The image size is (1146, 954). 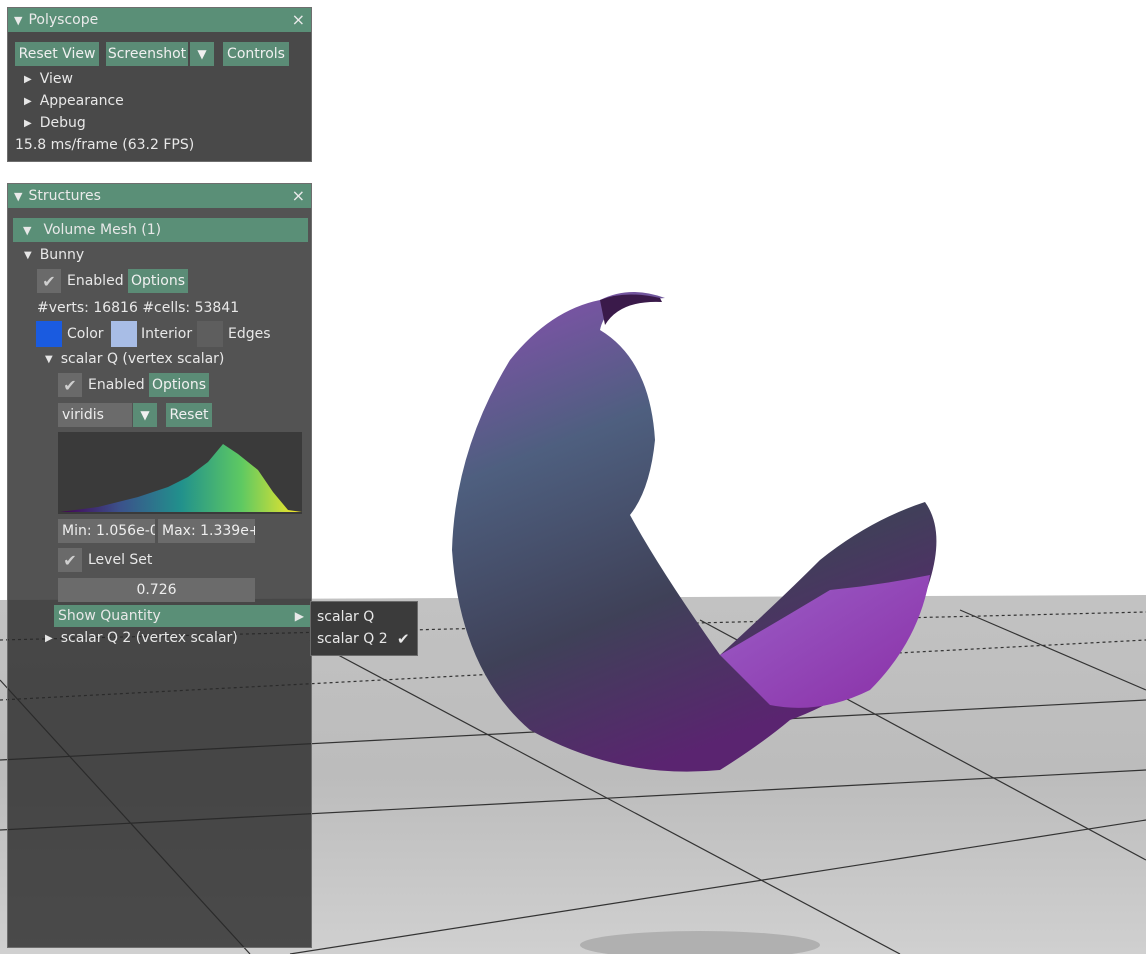 I want to click on show-quantity-menu-item: Show Quantity ▶, so click(x=182, y=616).